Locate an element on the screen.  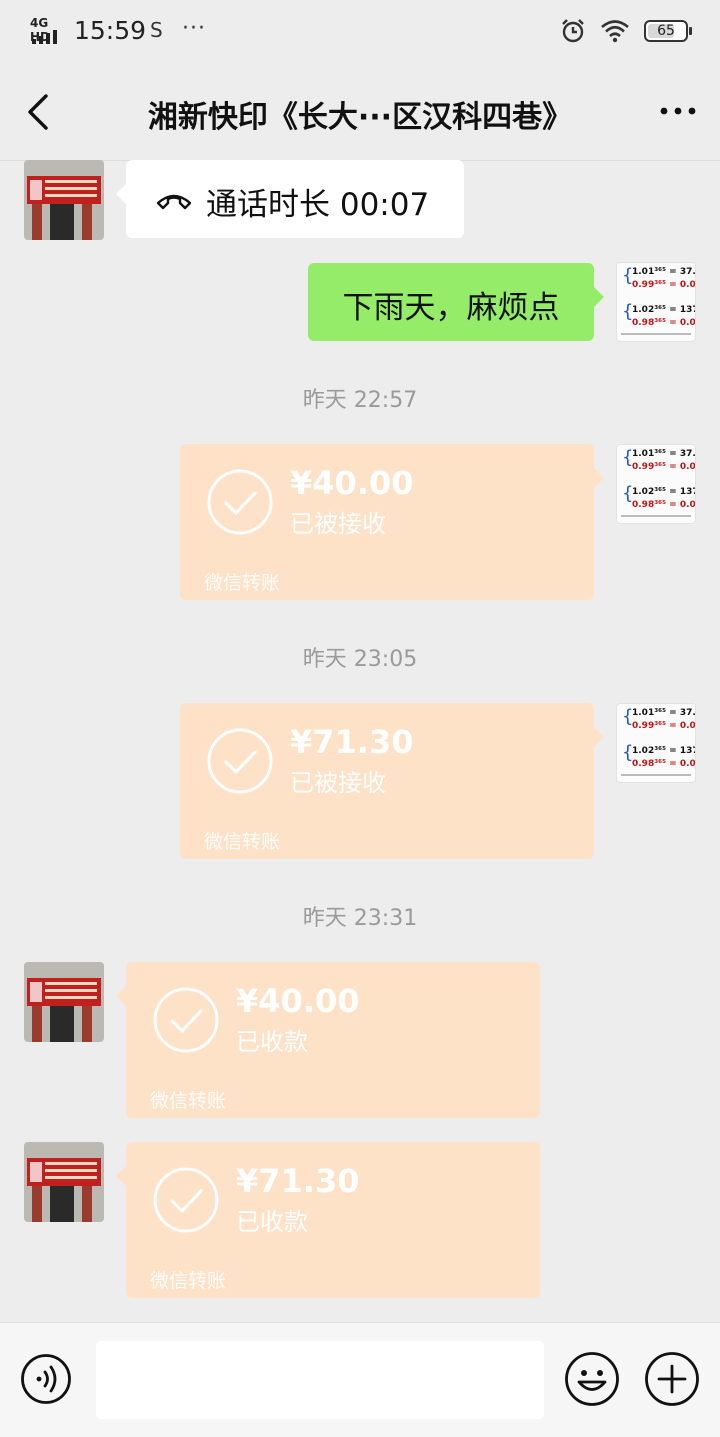
chat-title: 湘新快印《长大···区汉科四巷》 is located at coordinates (360, 117).